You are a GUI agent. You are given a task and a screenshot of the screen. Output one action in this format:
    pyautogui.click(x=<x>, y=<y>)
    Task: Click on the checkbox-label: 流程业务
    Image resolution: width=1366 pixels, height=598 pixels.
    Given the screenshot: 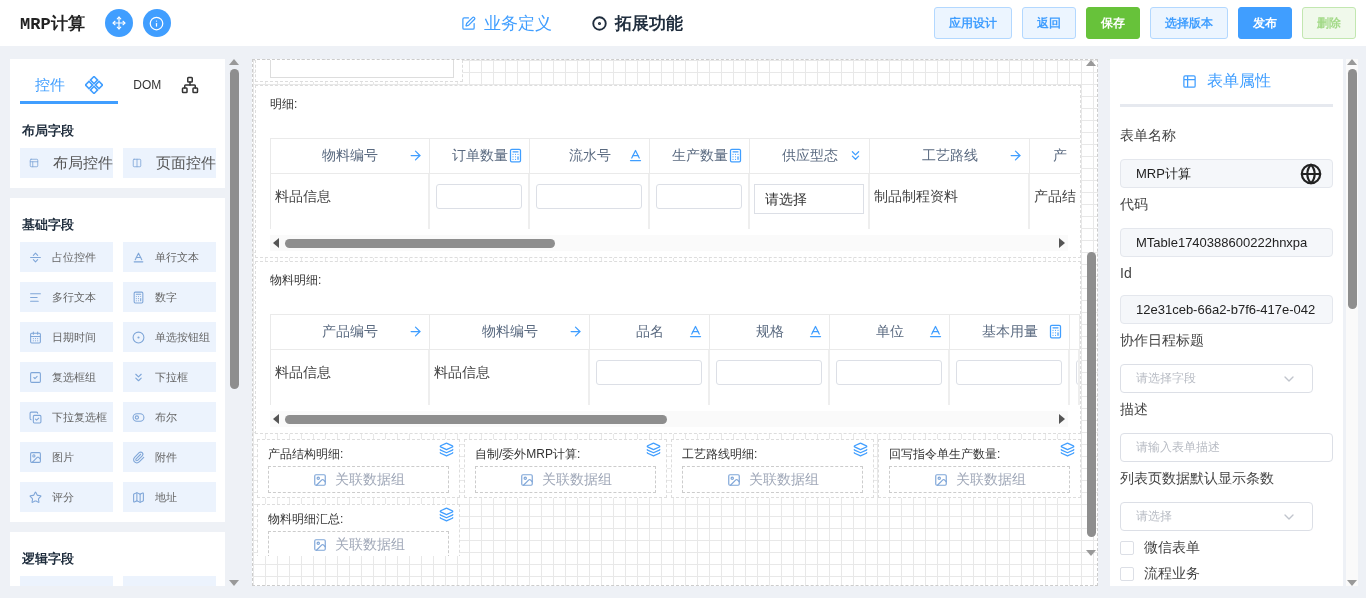 What is the action you would take?
    pyautogui.click(x=1172, y=574)
    